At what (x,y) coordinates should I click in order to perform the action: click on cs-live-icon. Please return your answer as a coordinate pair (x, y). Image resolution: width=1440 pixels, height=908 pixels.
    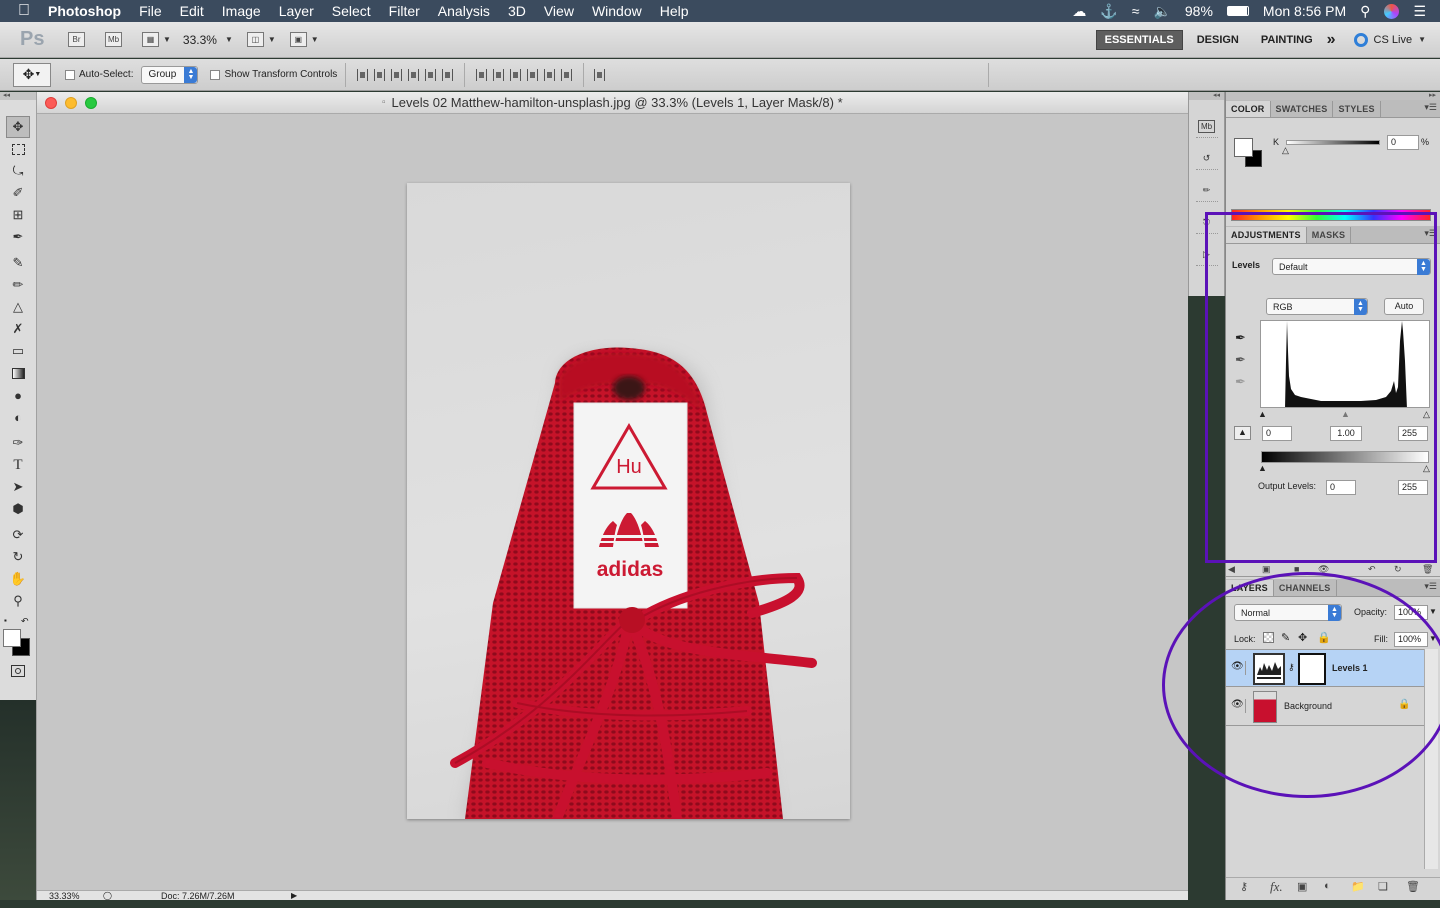
    Looking at the image, I should click on (1360, 39).